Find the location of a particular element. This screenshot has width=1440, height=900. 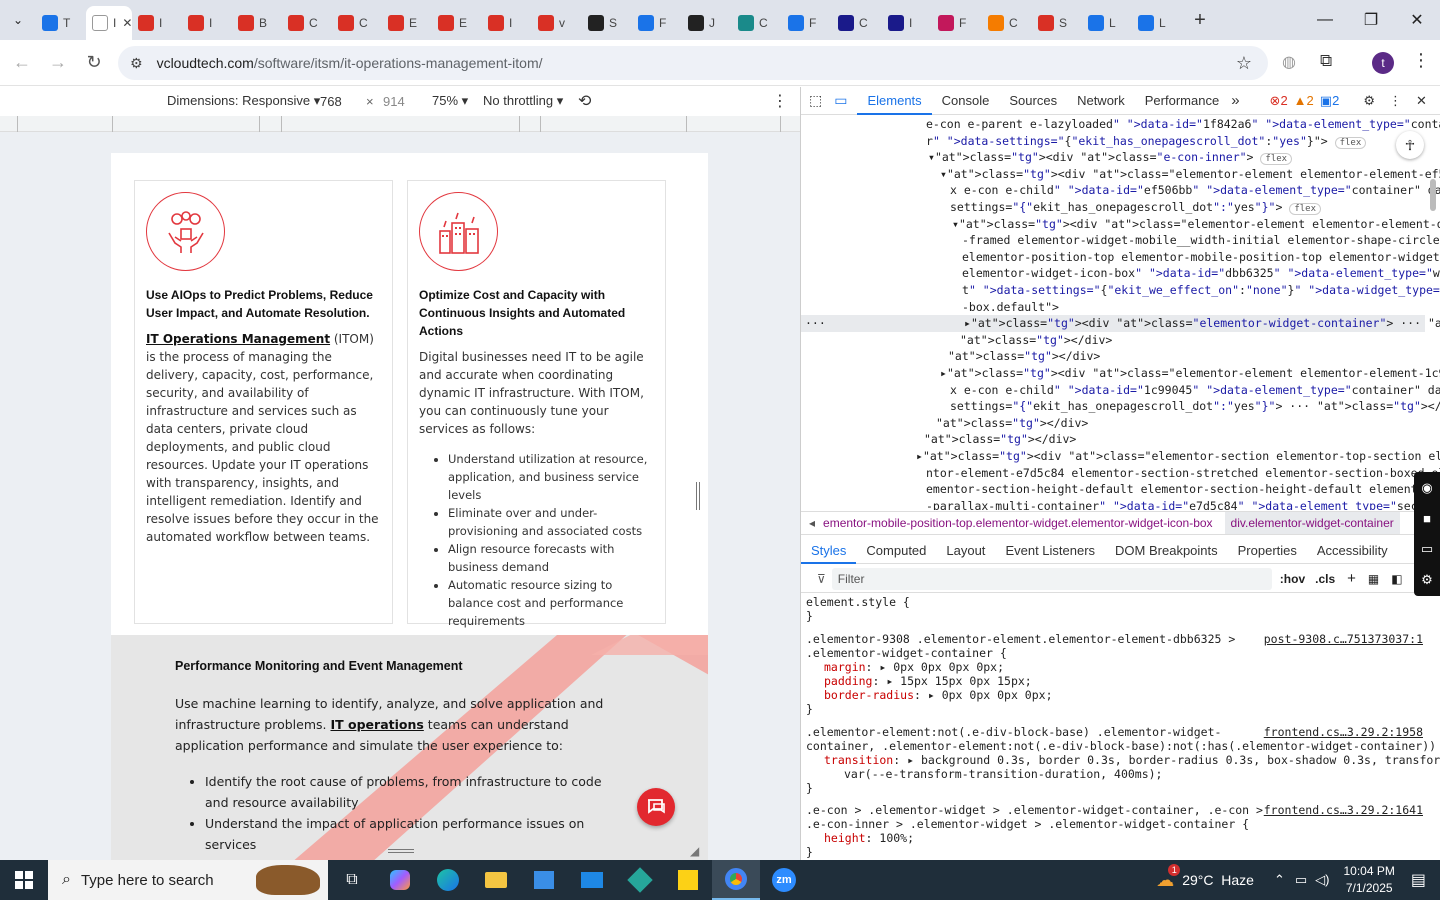

style-source-link: frontend.cs…3.29.2:1641 is located at coordinates (1343, 810).